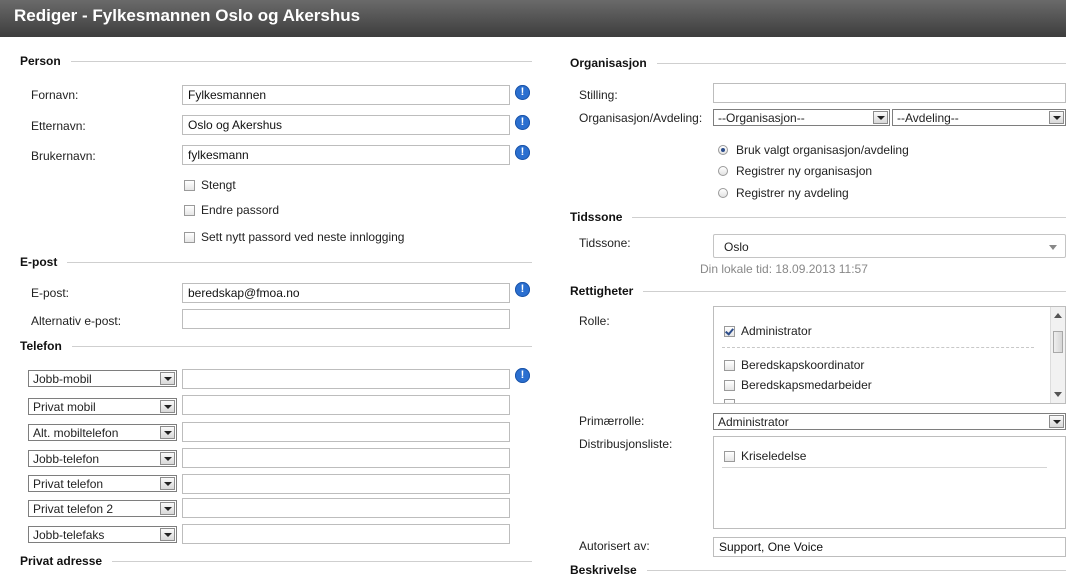 The width and height of the screenshot is (1066, 577). What do you see at coordinates (813, 150) in the screenshot?
I see `radio-bruk-valgt: Bruk valgt organisasjon/avdeling` at bounding box center [813, 150].